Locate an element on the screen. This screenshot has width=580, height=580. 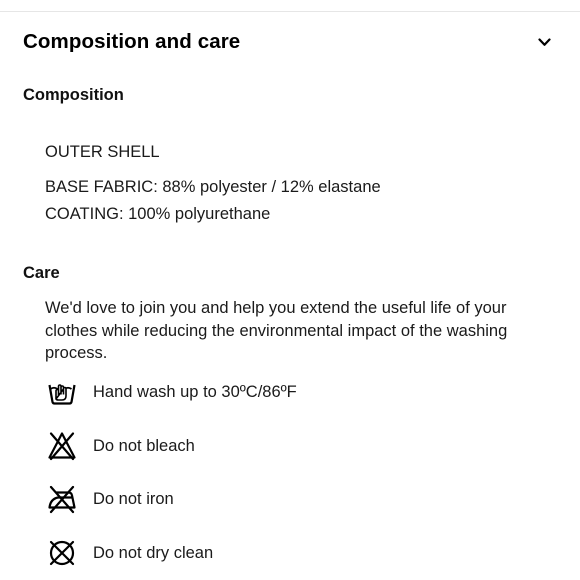
composition-line-coating: COATING: 100% polyurethane is located at coordinates (158, 214).